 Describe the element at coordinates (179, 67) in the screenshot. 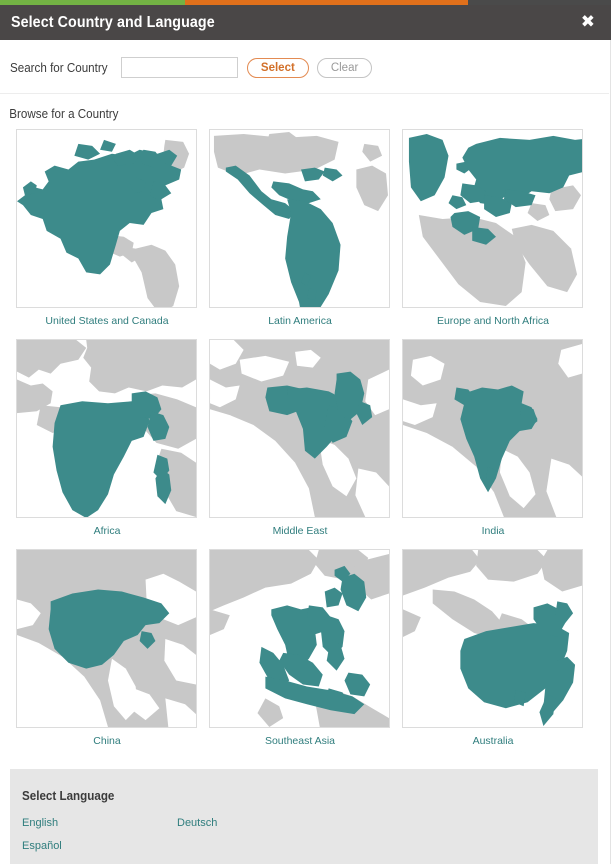

I see `search-input` at that location.